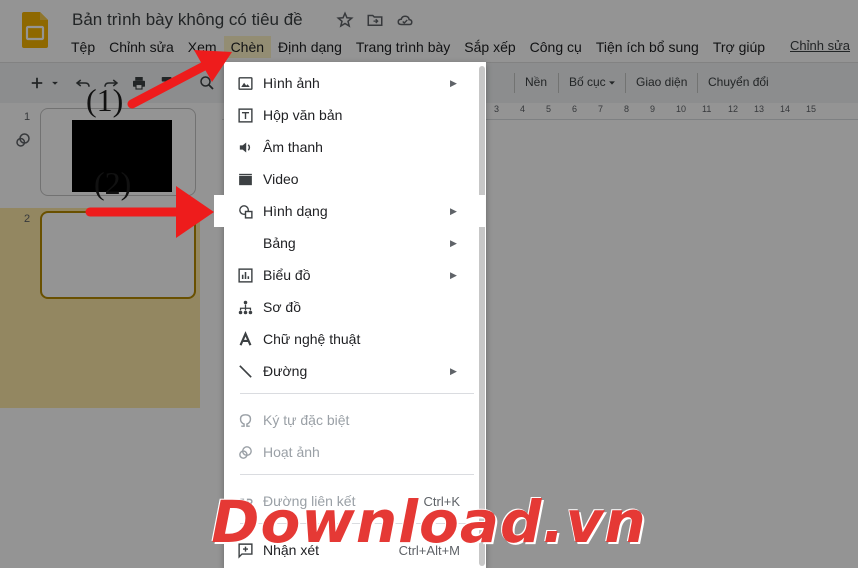 The width and height of the screenshot is (858, 568). I want to click on menu-item-shape: Hình dạng ▶, so click(350, 211).